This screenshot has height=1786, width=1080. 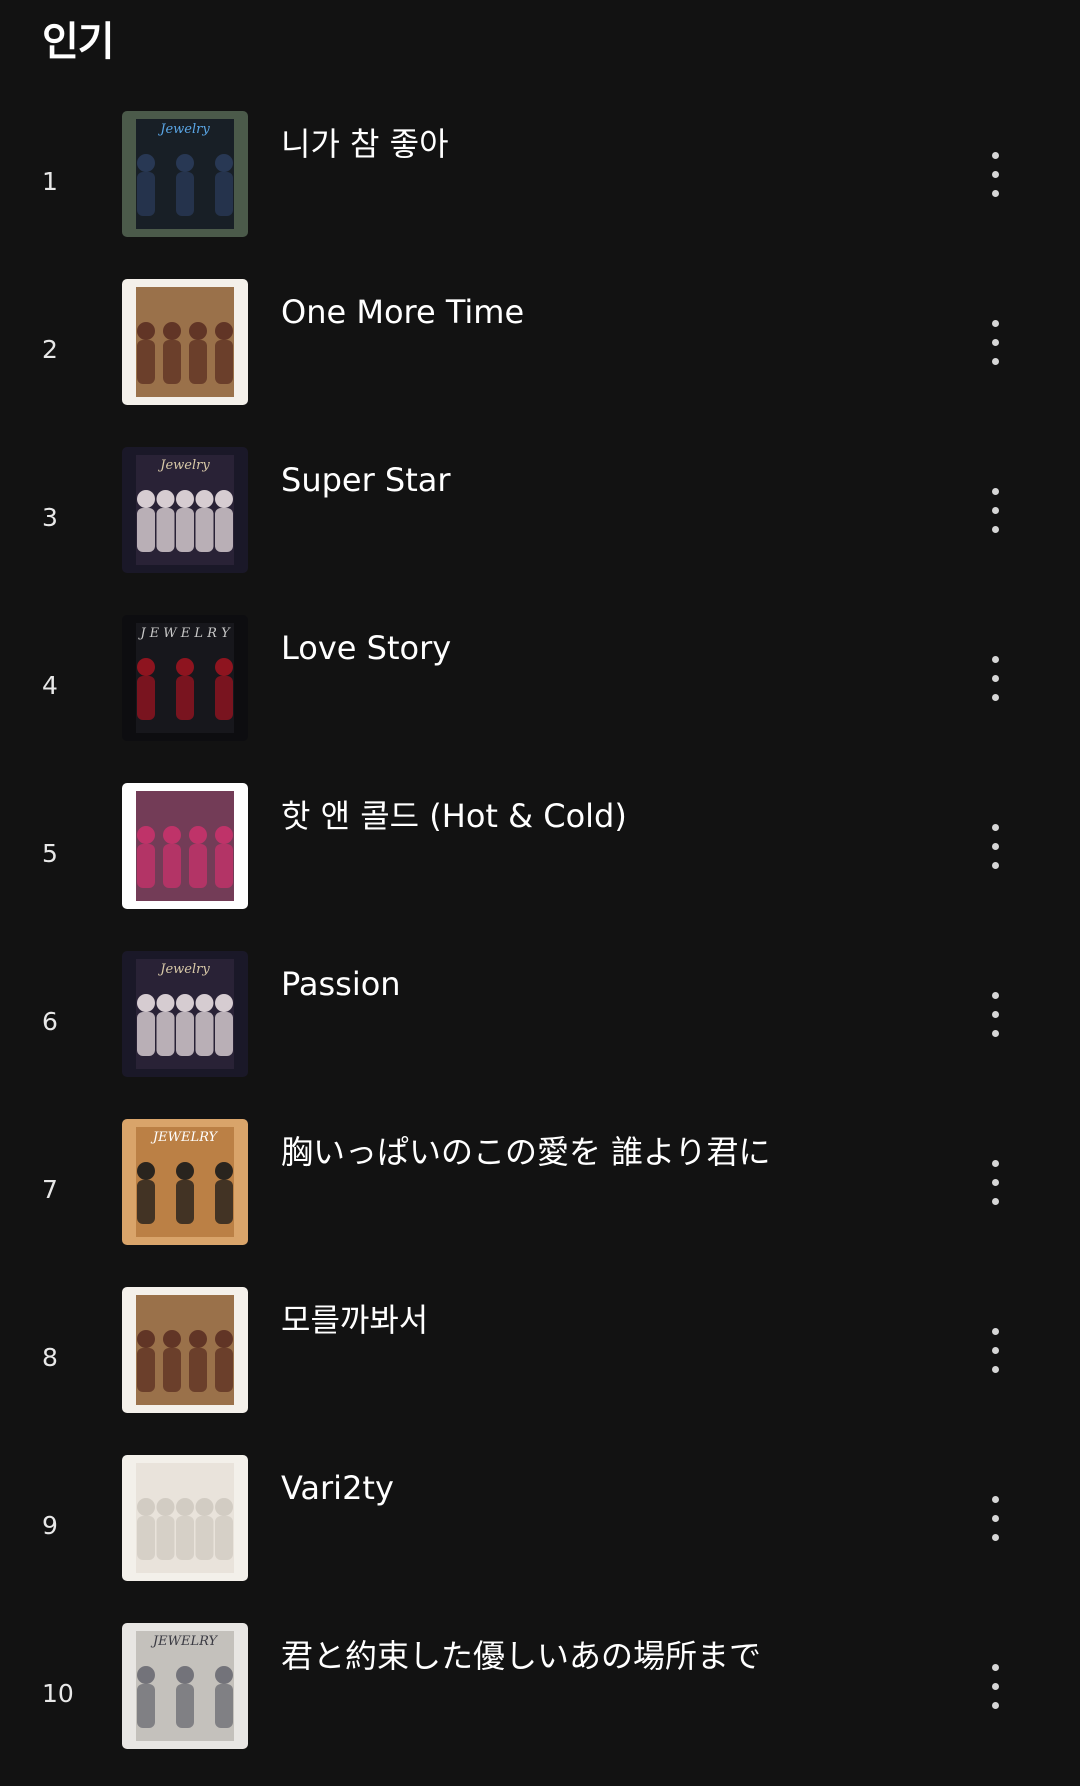 I want to click on track-rank: 7, so click(x=50, y=1189).